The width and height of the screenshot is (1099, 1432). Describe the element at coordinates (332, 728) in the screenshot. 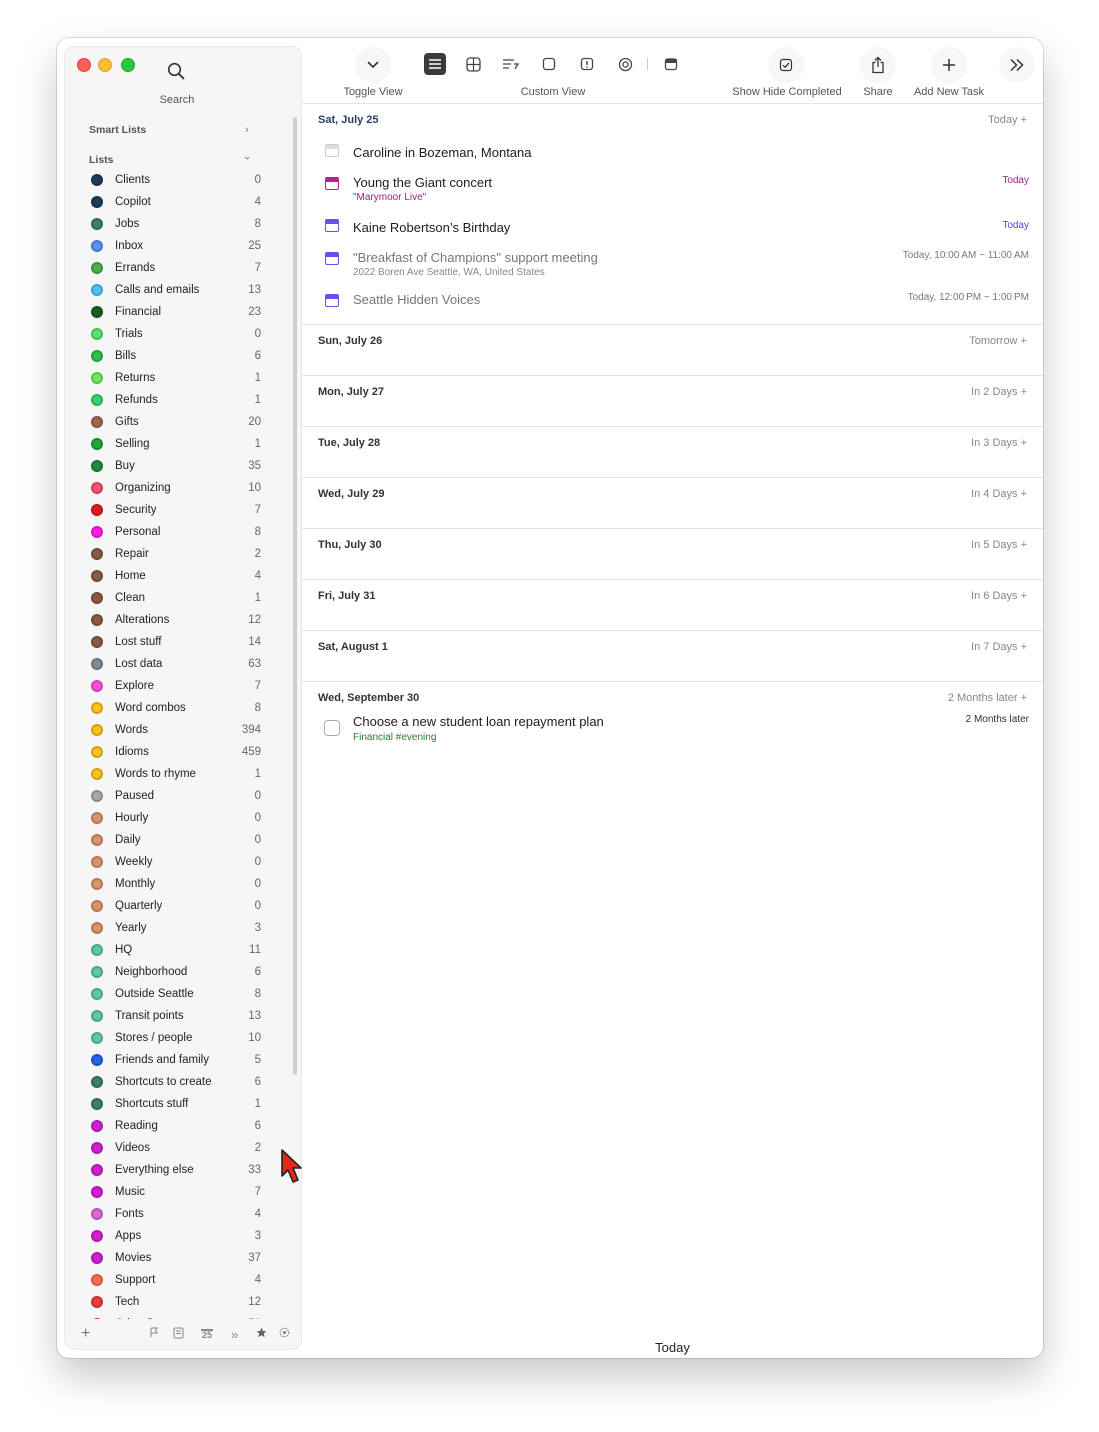

I see `task-checkbox` at that location.